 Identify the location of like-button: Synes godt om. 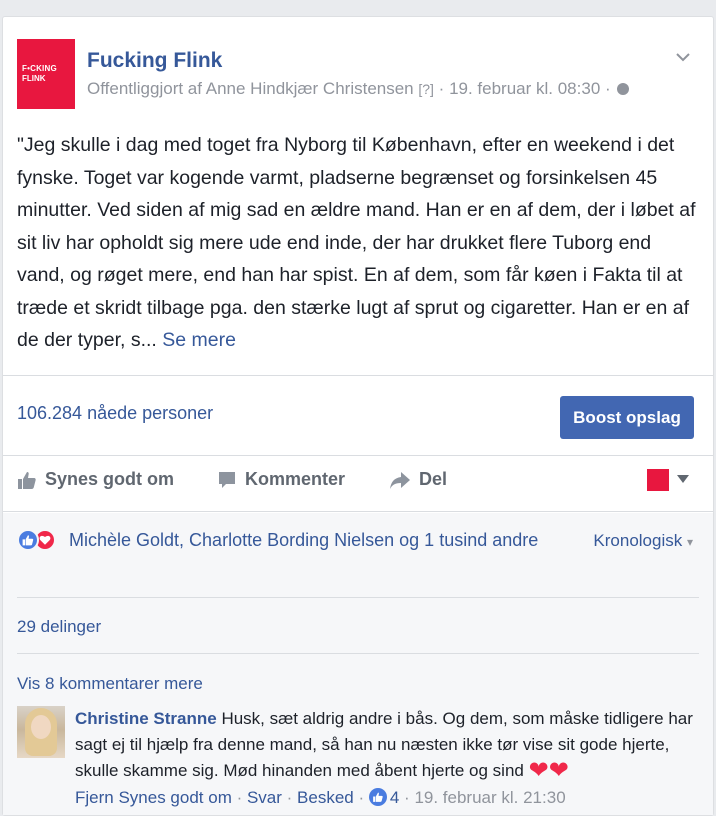
(95, 479).